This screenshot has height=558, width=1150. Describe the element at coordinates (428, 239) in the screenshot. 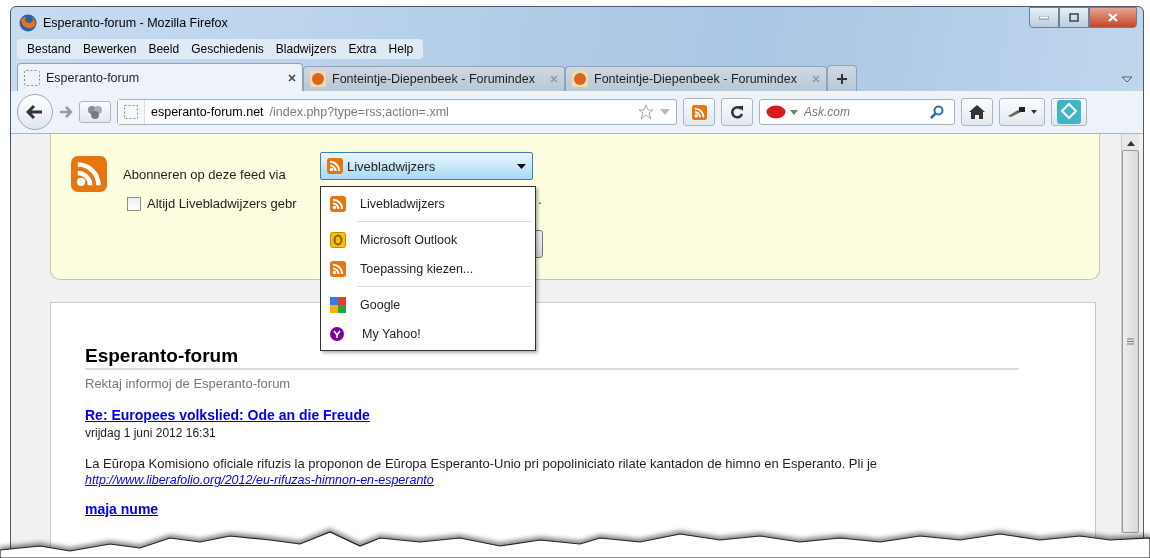

I see `menu-item: Microsoft Outlook` at that location.